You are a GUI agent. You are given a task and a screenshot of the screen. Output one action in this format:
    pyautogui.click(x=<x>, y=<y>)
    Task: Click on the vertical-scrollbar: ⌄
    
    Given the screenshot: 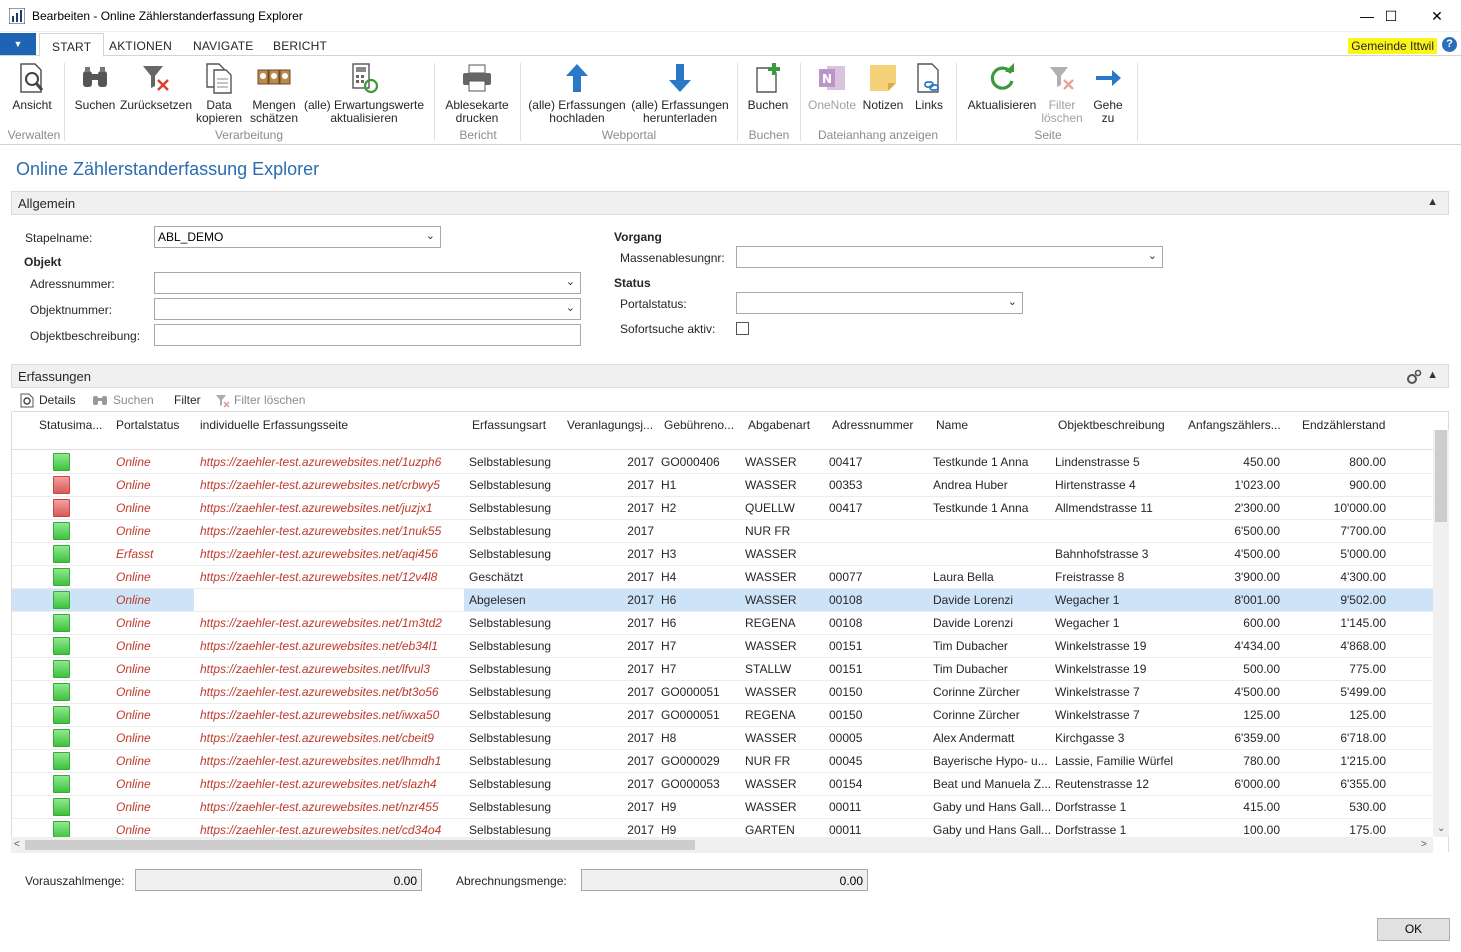 What is the action you would take?
    pyautogui.click(x=1441, y=633)
    